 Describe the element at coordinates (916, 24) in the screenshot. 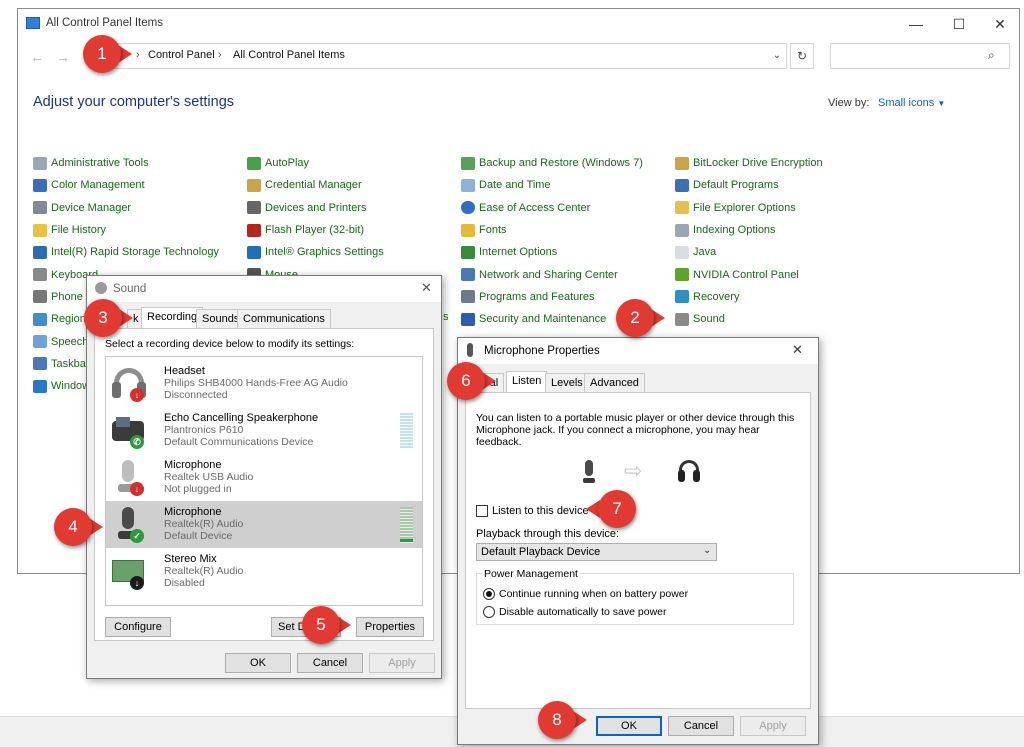

I see `minimize-button: —` at that location.